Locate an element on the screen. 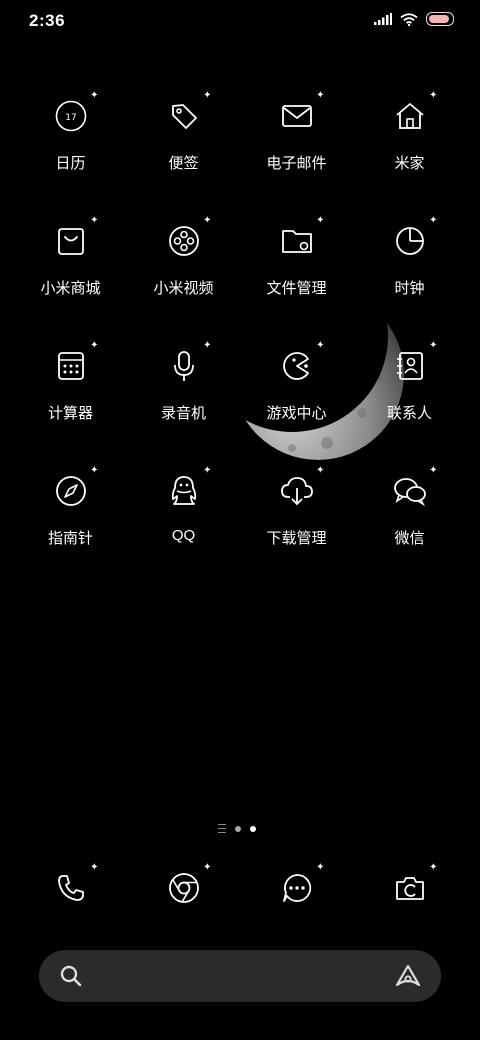  app-label: 便签 is located at coordinates (183, 163).